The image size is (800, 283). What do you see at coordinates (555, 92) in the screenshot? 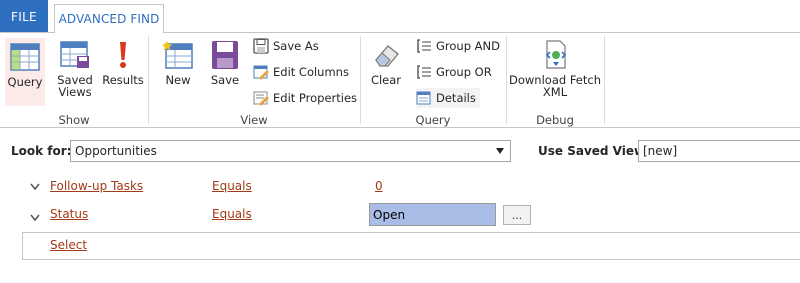
I see `download-label-2: XML` at bounding box center [555, 92].